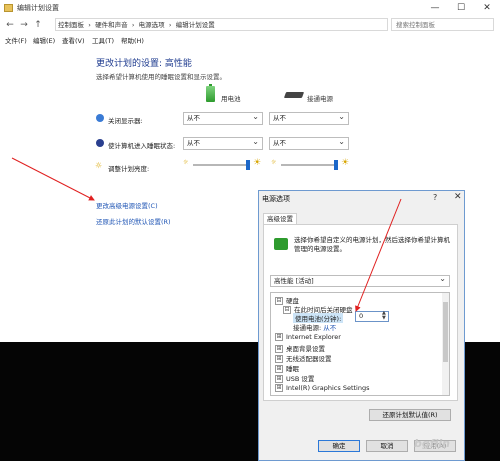  Describe the element at coordinates (53, 179) in the screenshot. I see `arrow-to-advanced-link` at that location.